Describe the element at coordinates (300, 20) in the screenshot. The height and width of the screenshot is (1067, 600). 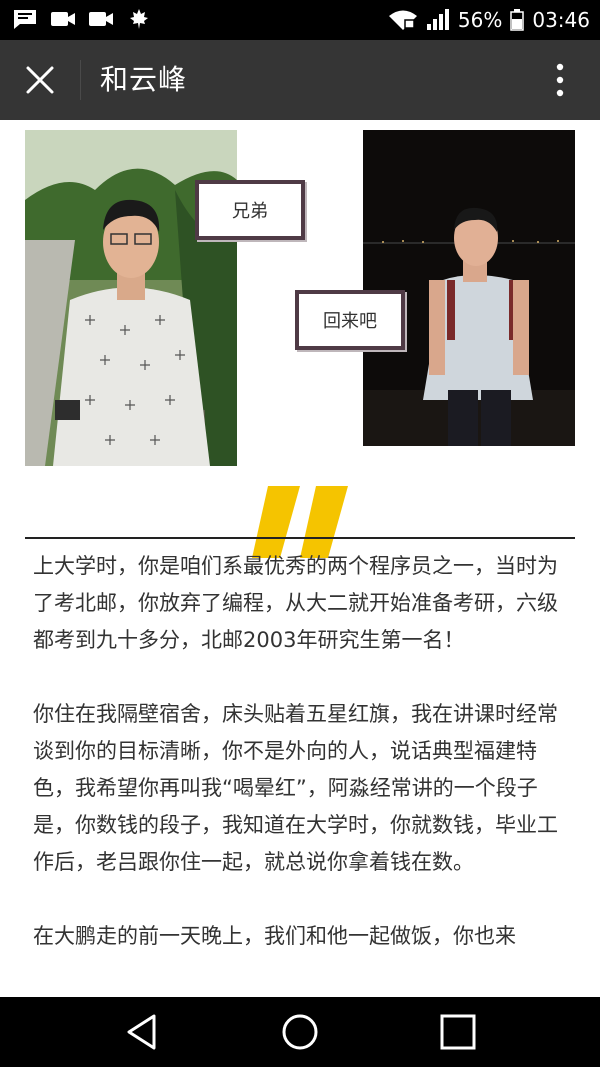
I see `status-bar: 56% 03:46` at that location.